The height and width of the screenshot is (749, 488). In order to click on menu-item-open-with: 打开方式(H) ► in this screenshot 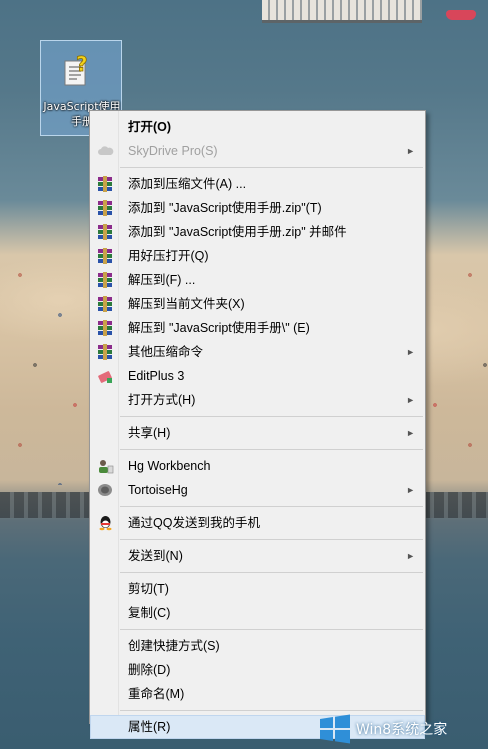, I will do `click(257, 400)`.